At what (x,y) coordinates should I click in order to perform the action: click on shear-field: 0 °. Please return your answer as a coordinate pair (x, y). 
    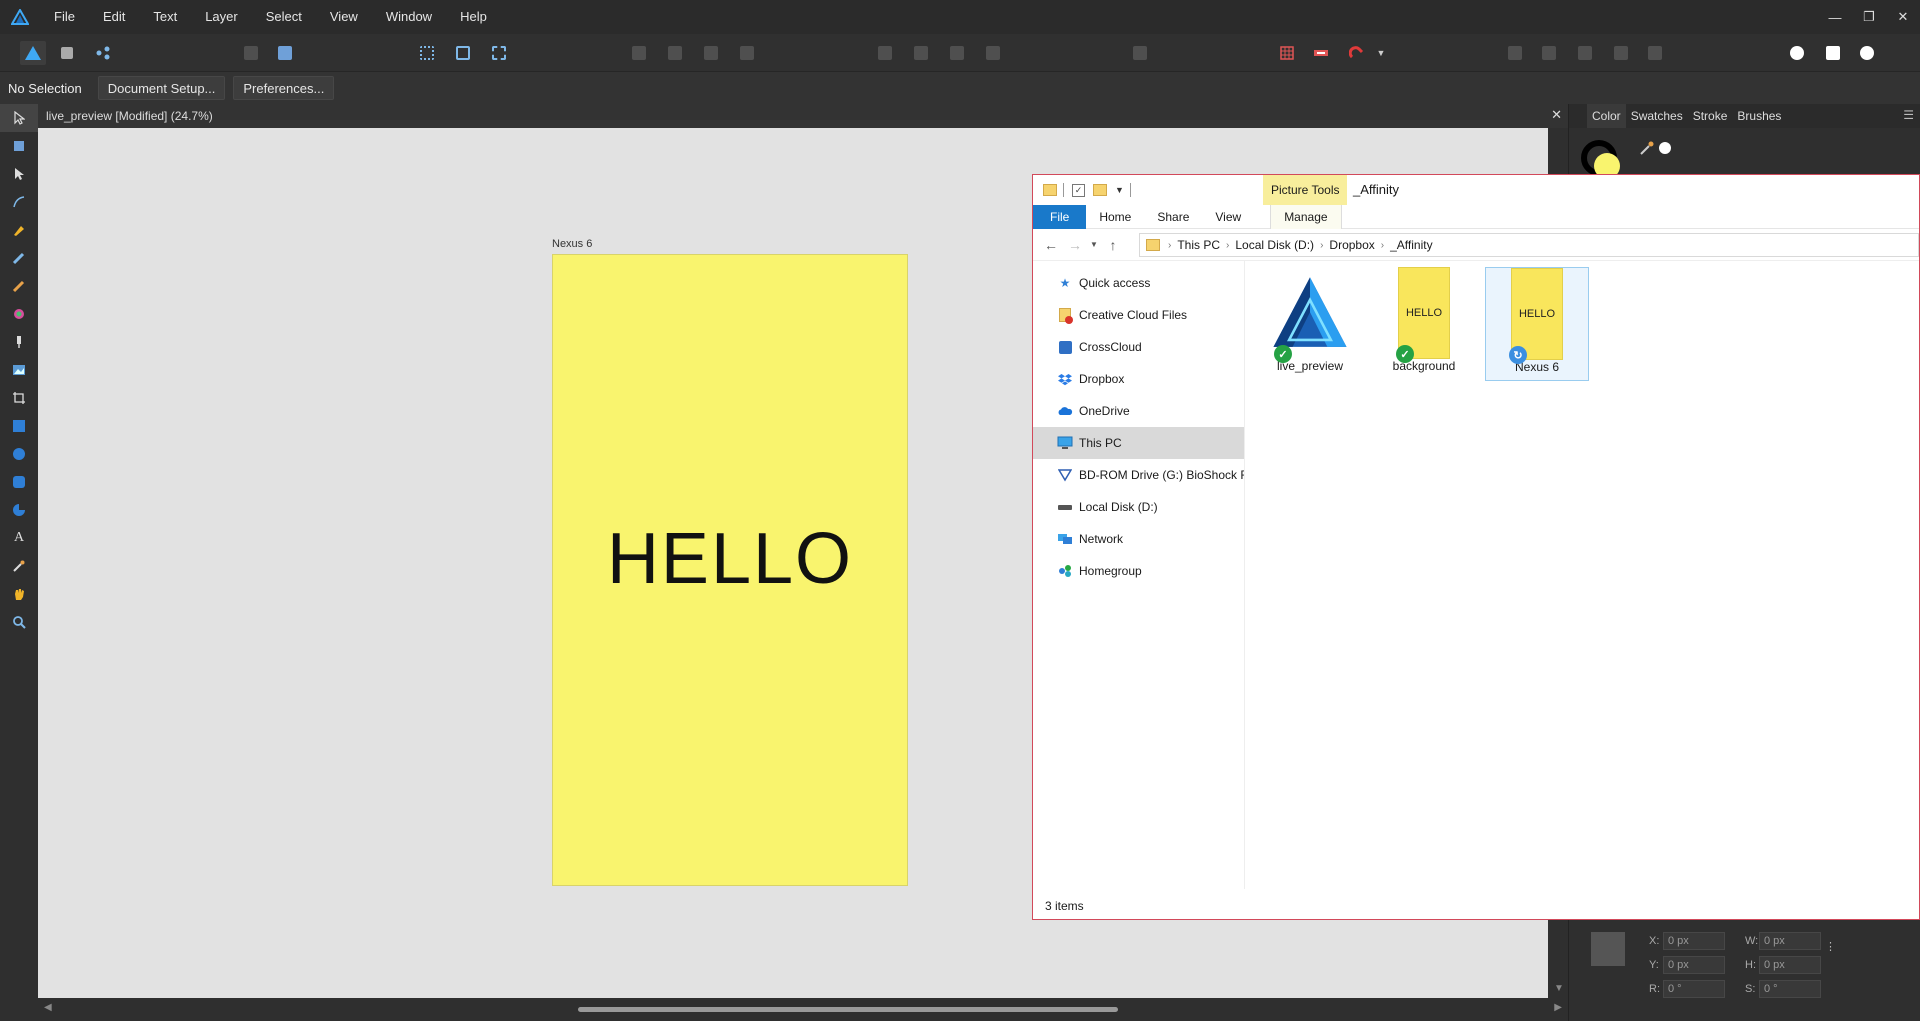
    Looking at the image, I should click on (1790, 989).